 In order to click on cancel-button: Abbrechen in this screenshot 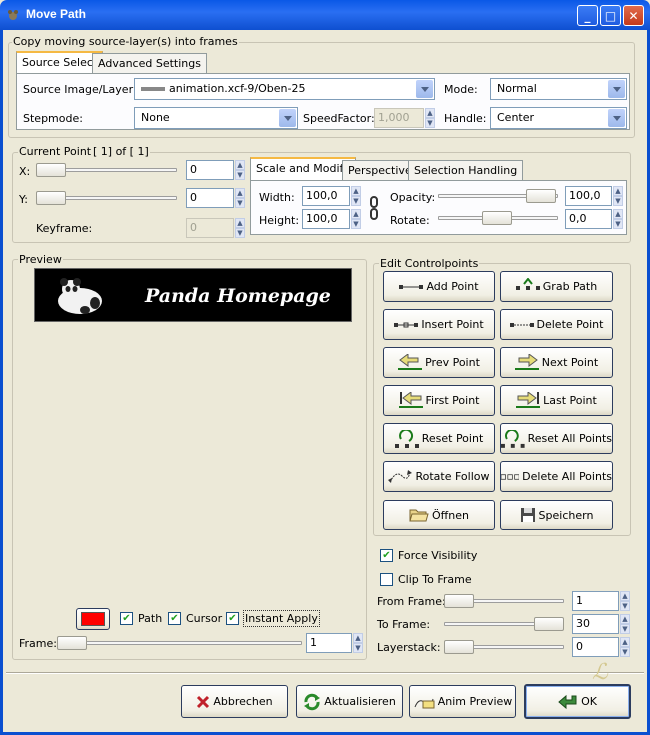, I will do `click(234, 701)`.